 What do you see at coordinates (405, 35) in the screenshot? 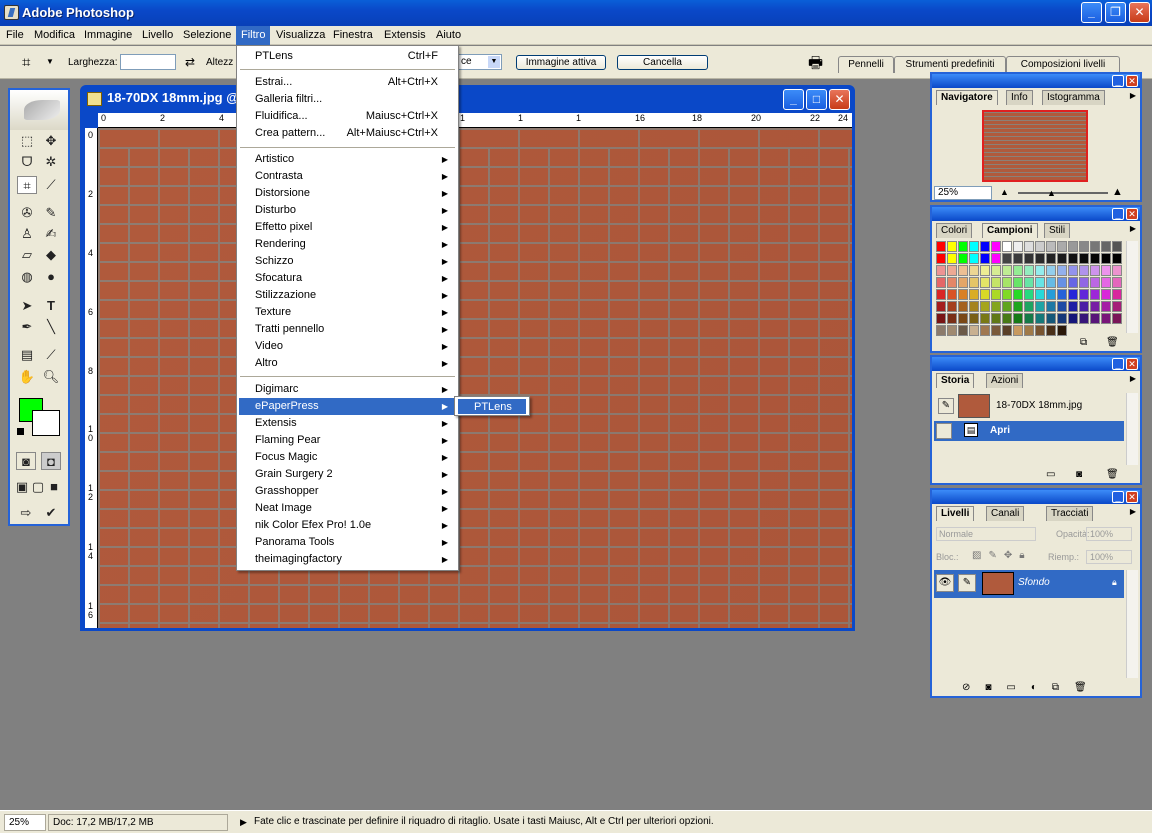
I see `menu-extensis: Extensis` at bounding box center [405, 35].